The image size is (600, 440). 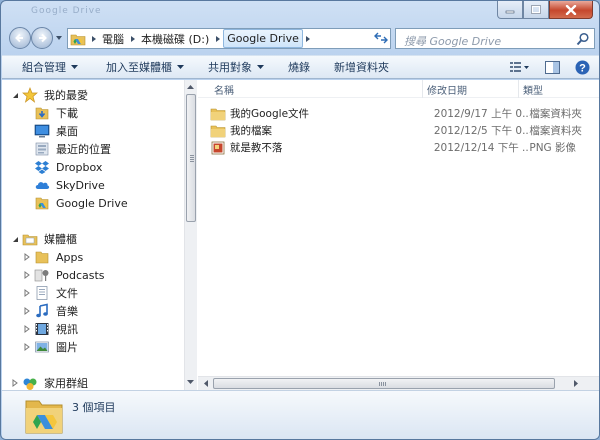 I want to click on organize-menu: 組合管理, so click(x=50, y=67).